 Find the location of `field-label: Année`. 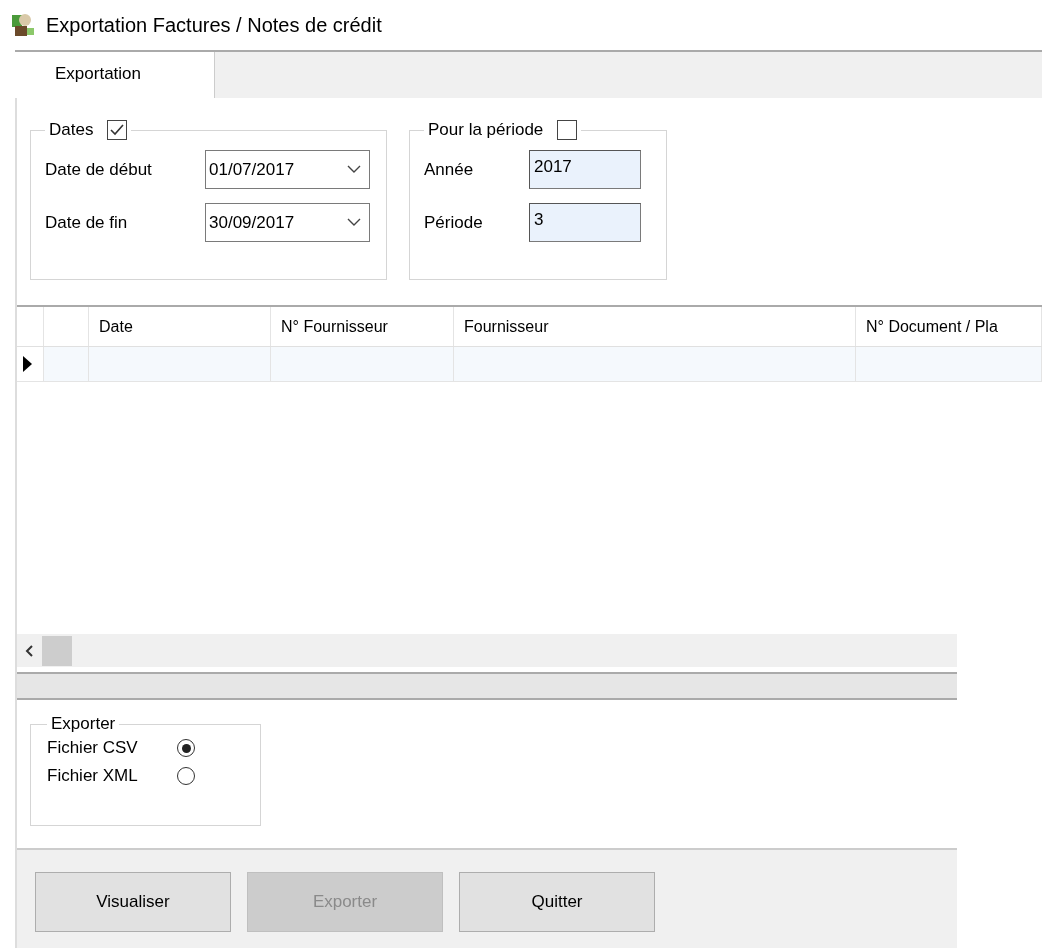

field-label: Année is located at coordinates (449, 169).